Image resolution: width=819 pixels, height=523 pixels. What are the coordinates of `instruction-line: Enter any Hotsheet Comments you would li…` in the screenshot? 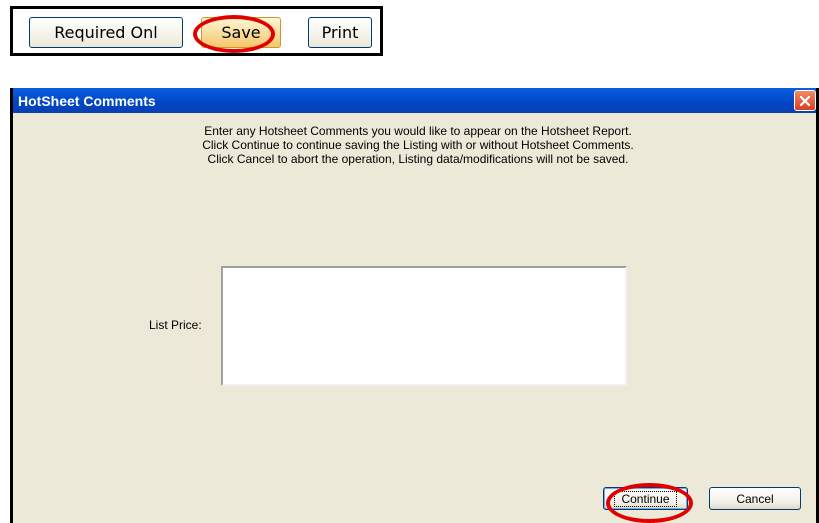 It's located at (418, 131).